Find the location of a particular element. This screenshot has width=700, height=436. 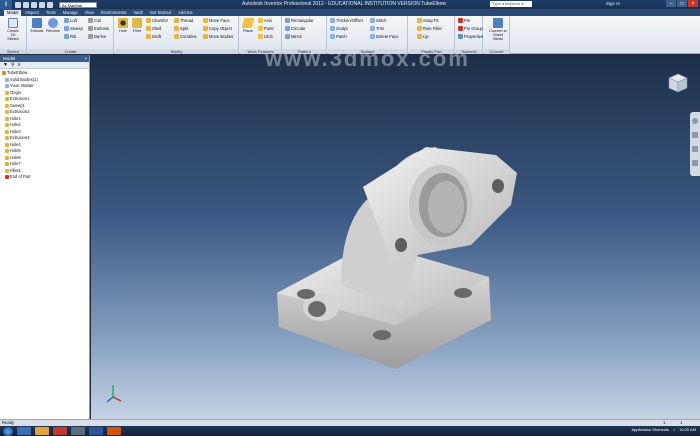

material-dropdown: As Material is located at coordinates (78, 4).